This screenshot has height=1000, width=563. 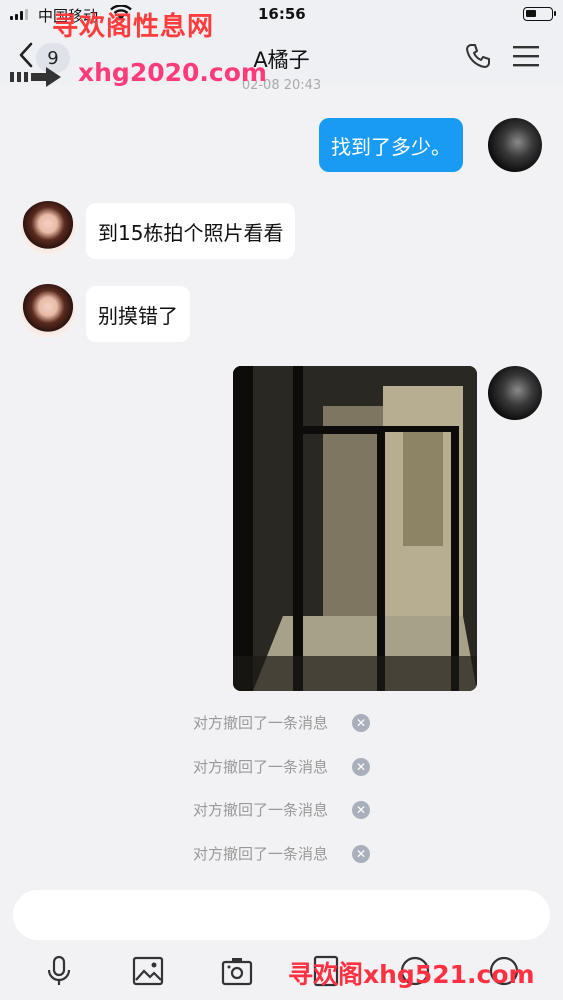 What do you see at coordinates (36, 79) in the screenshot?
I see `watermark-arrow-icon` at bounding box center [36, 79].